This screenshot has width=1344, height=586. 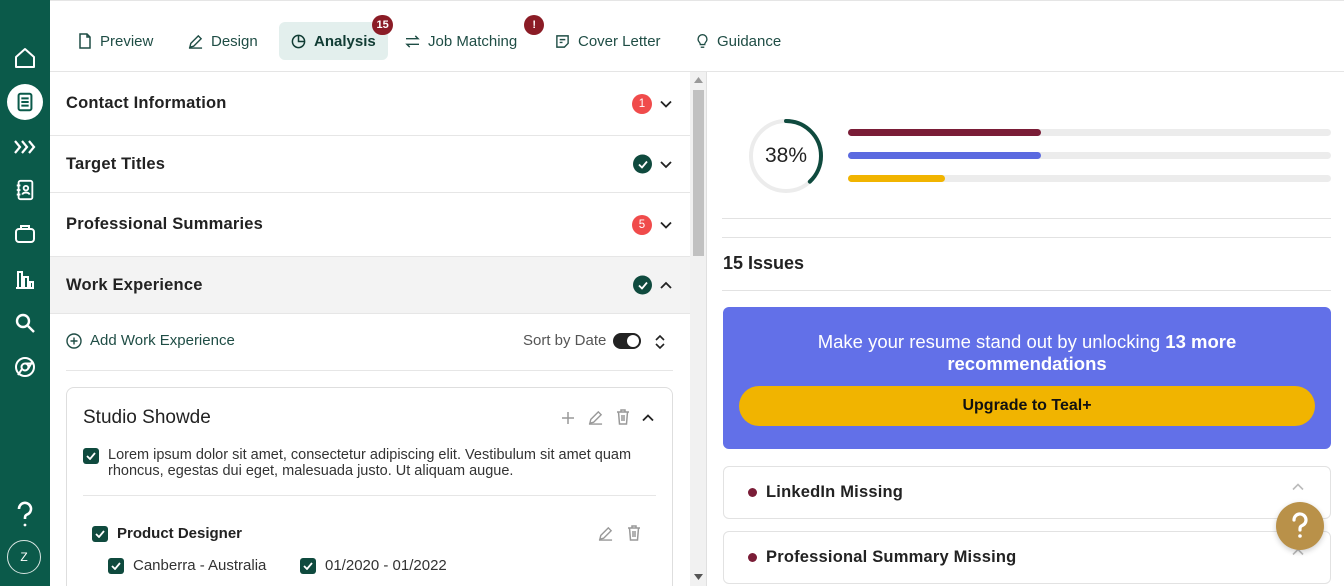 What do you see at coordinates (565, 340) in the screenshot?
I see `sort-label: Sort by Date` at bounding box center [565, 340].